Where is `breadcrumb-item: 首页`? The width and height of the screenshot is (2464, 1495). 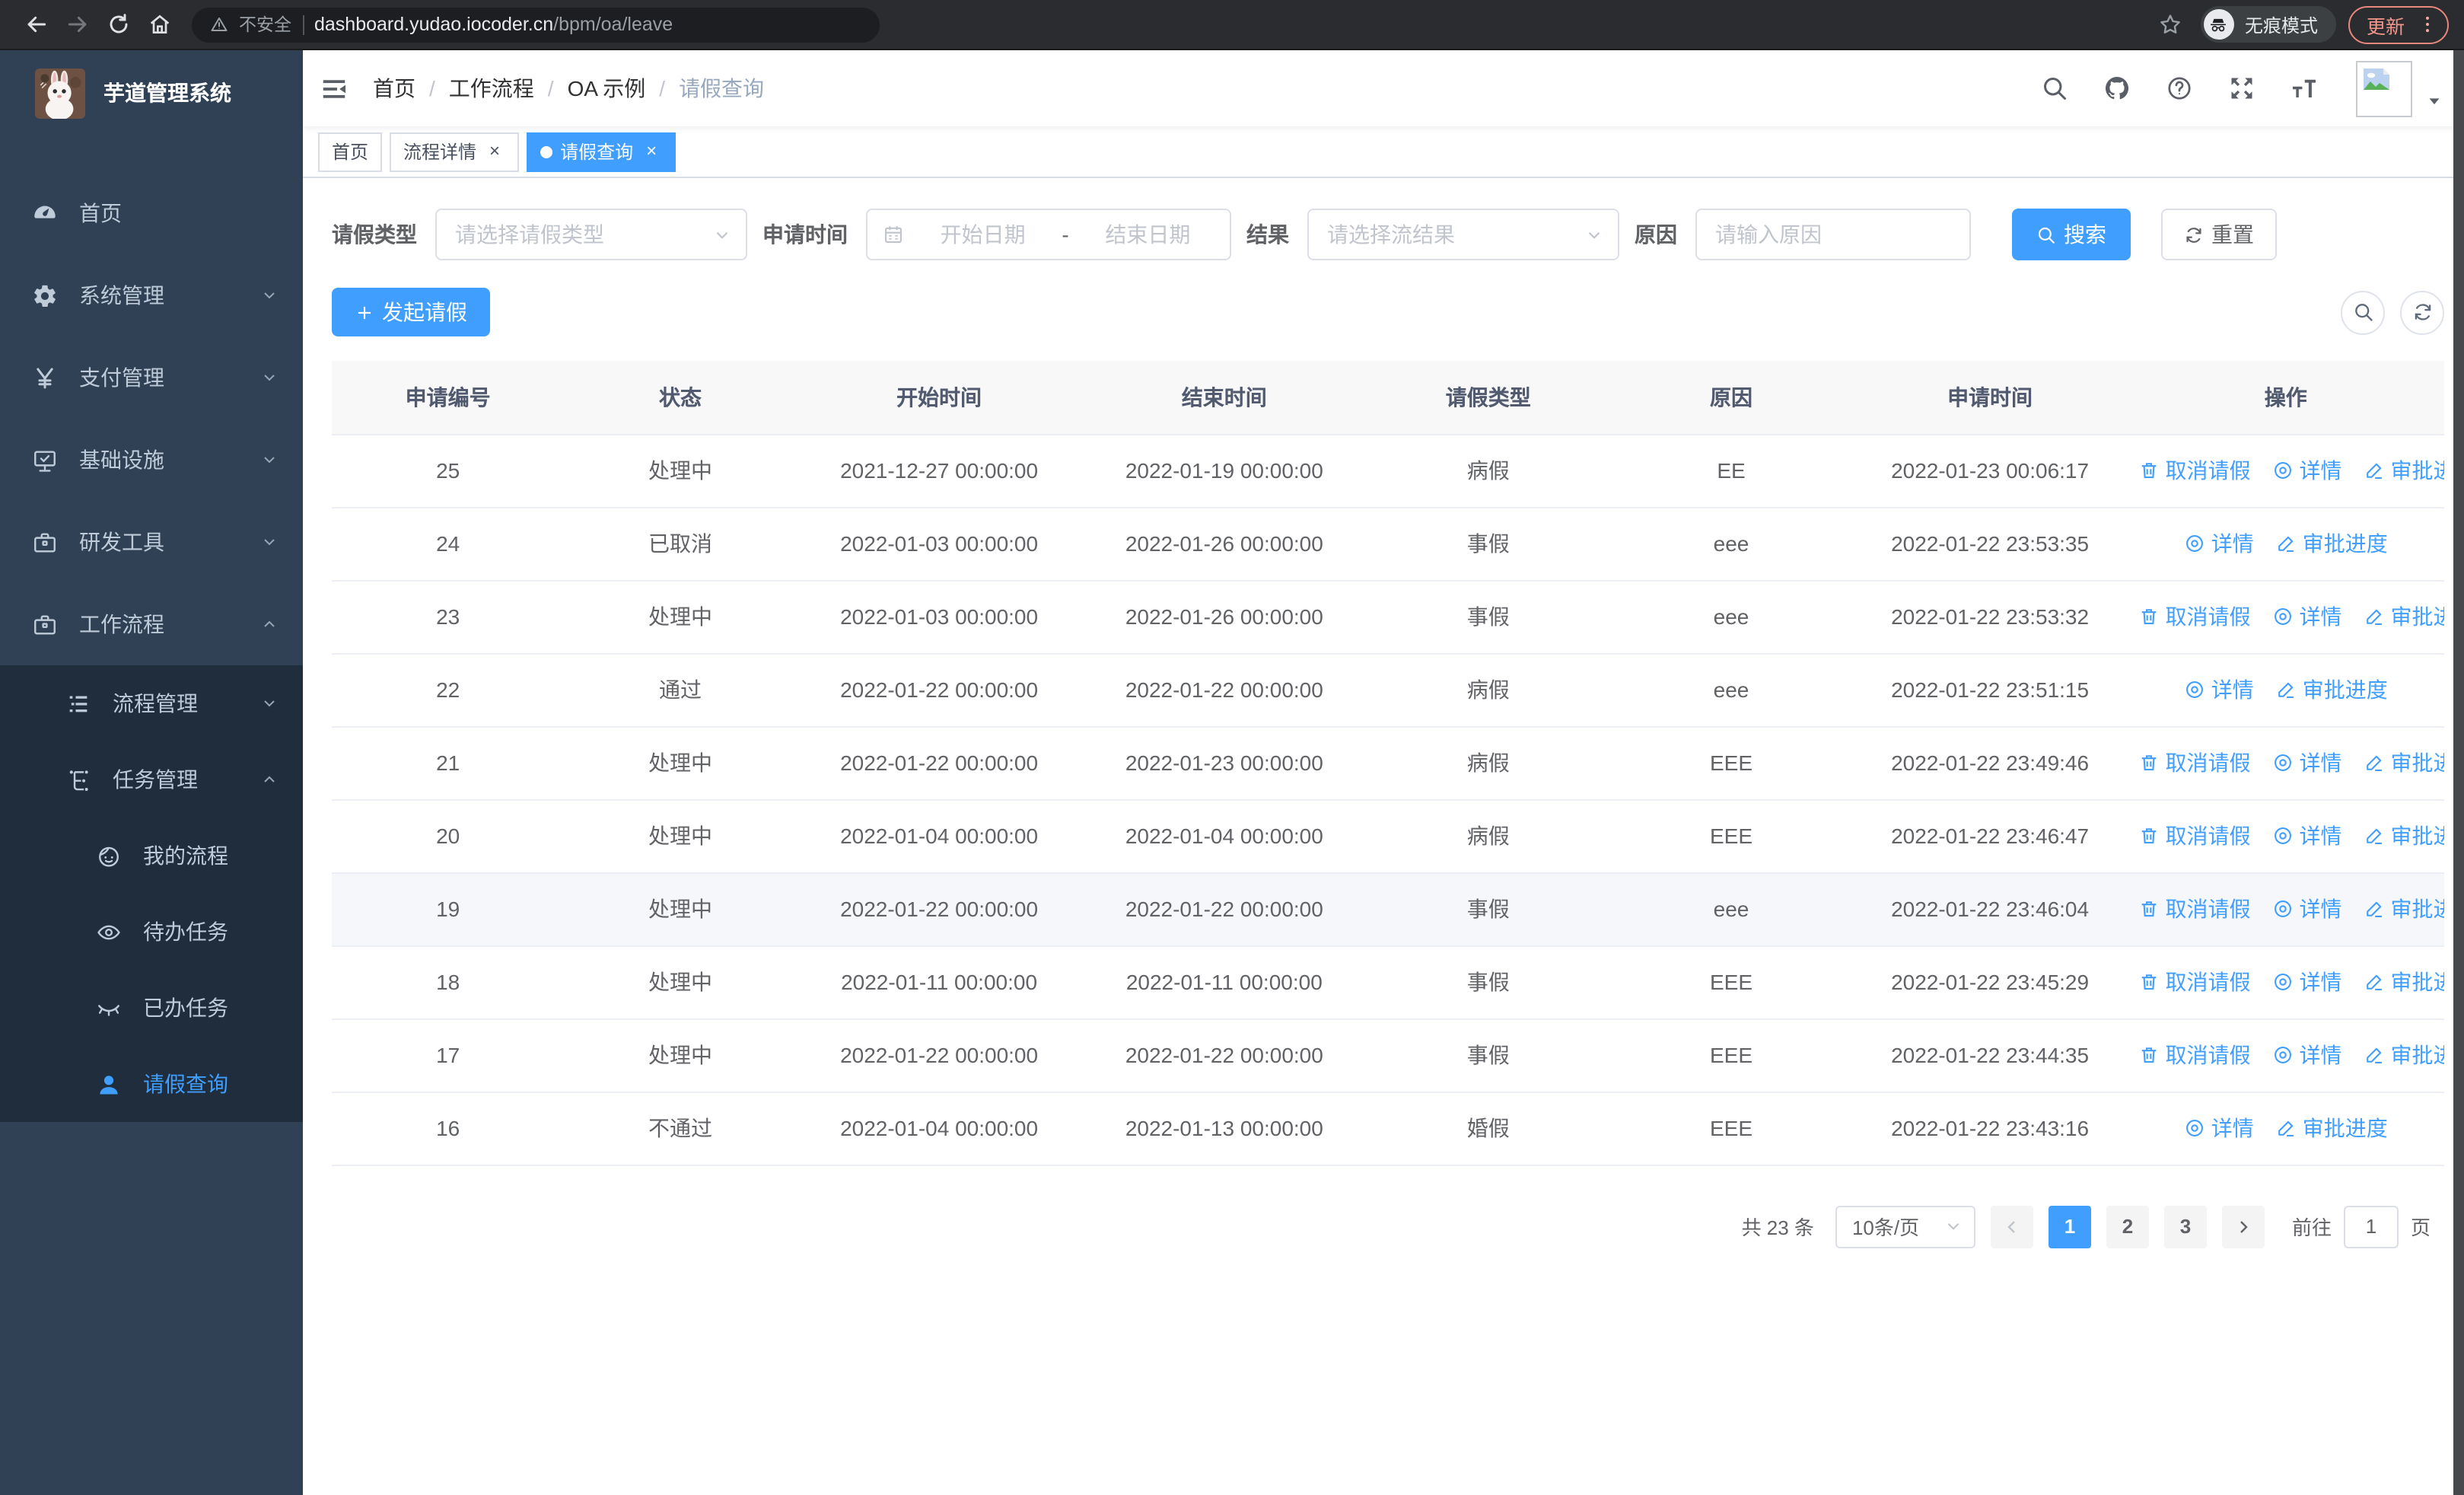 breadcrumb-item: 首页 is located at coordinates (394, 89).